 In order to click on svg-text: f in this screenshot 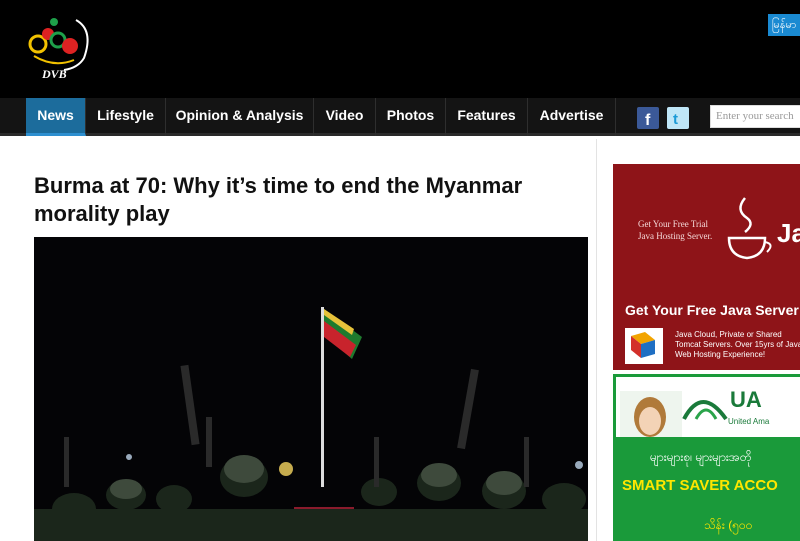, I will do `click(648, 120)`.